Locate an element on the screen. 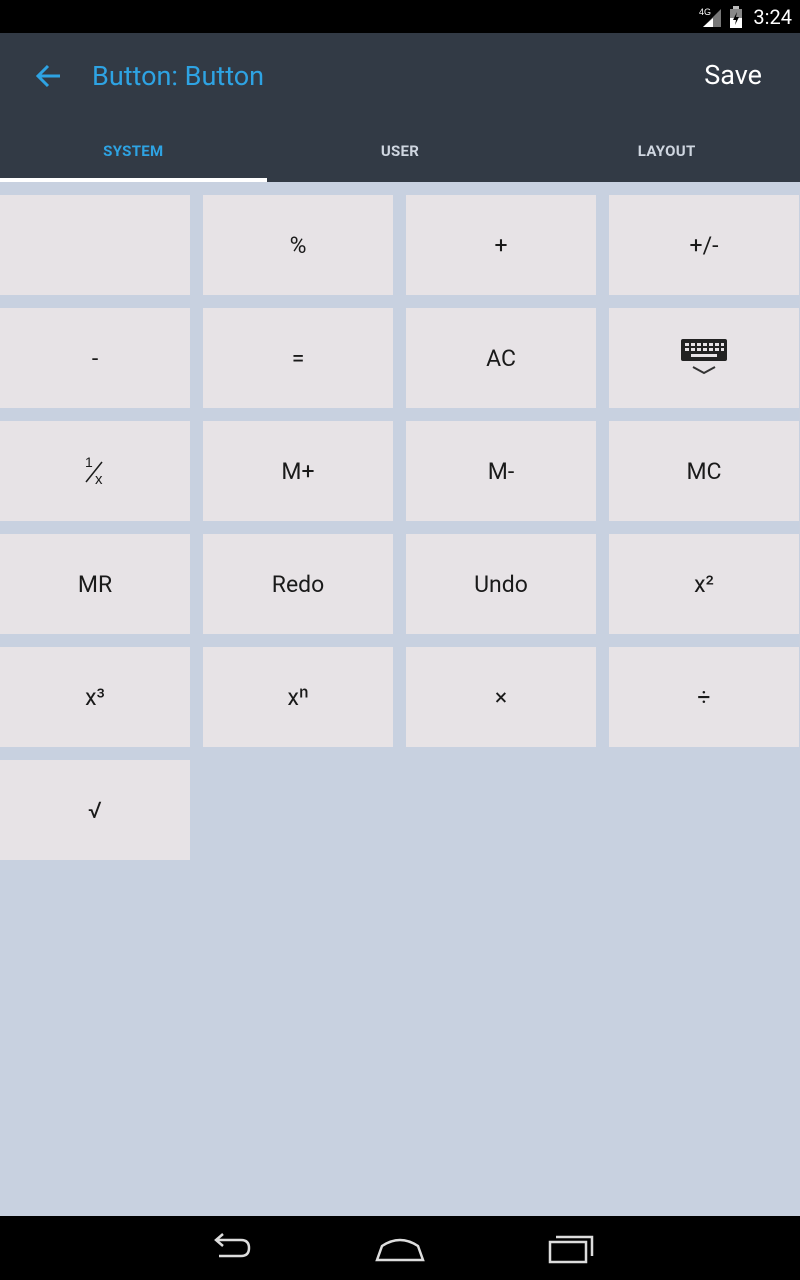 This screenshot has height=1280, width=800. status-bar: 4G 3:24 is located at coordinates (400, 16).